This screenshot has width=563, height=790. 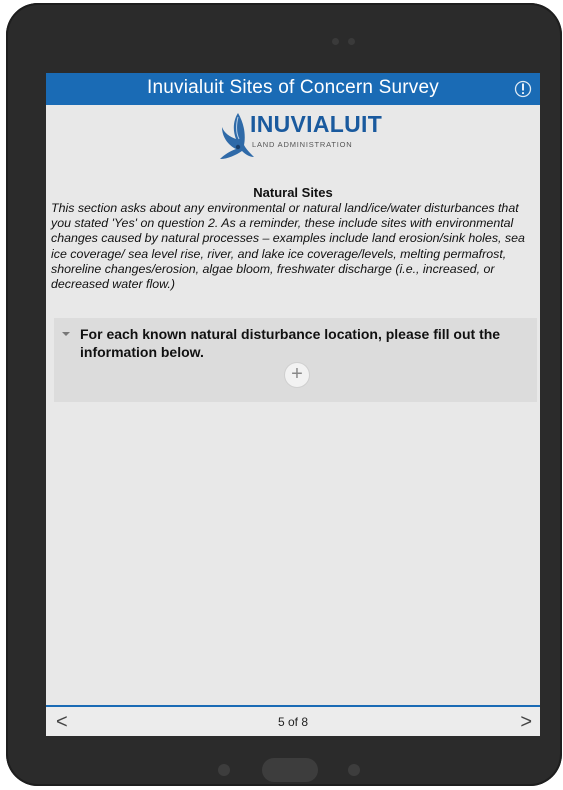 What do you see at coordinates (66, 334) in the screenshot?
I see `caret-down-icon` at bounding box center [66, 334].